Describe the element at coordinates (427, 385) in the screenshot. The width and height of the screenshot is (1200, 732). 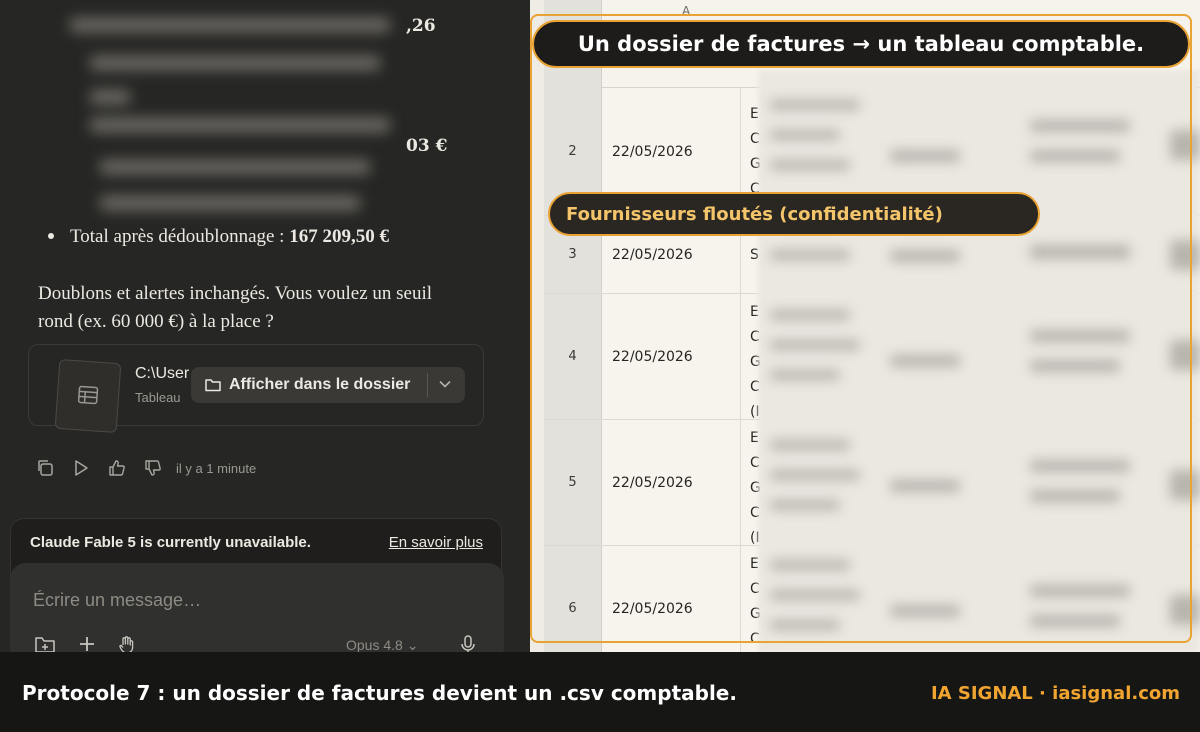
I see `button-divider` at that location.